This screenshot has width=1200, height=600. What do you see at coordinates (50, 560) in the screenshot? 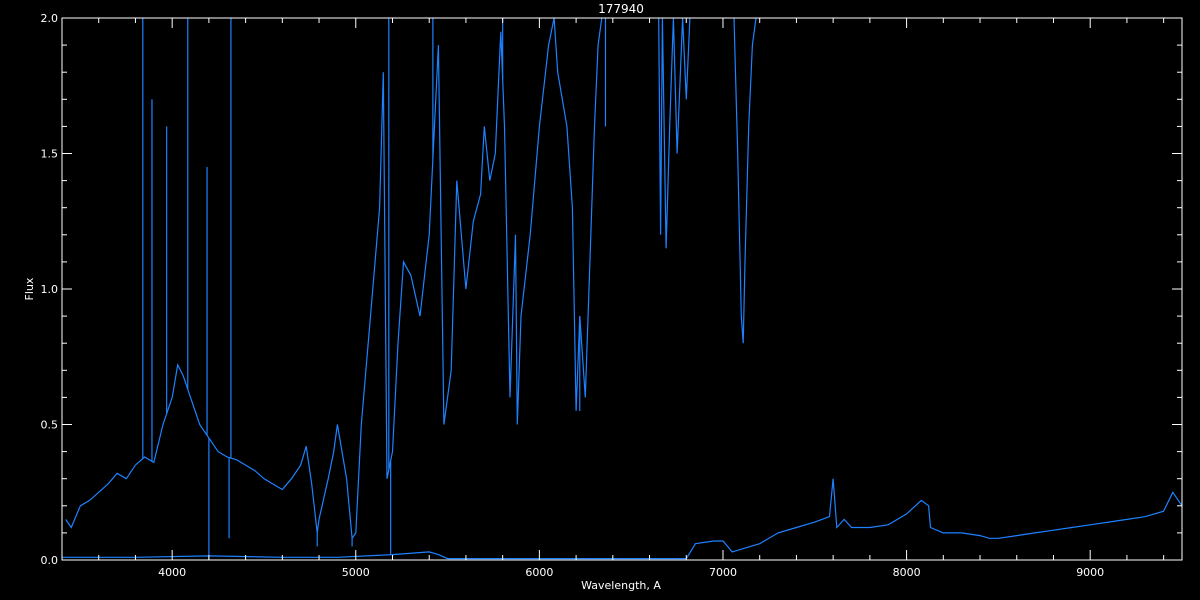
I see `y-tick-label: 0.0` at bounding box center [50, 560].